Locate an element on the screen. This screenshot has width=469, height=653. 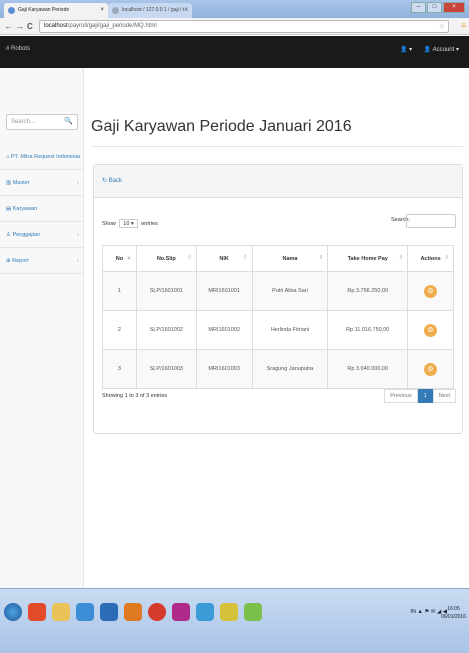
notepad-icon is located at coordinates (253, 612).